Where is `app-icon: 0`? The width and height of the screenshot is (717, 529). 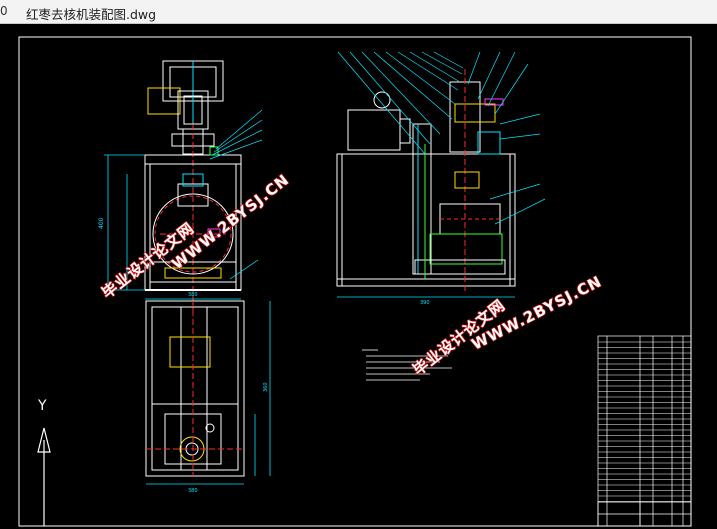 app-icon: 0 is located at coordinates (4, 11).